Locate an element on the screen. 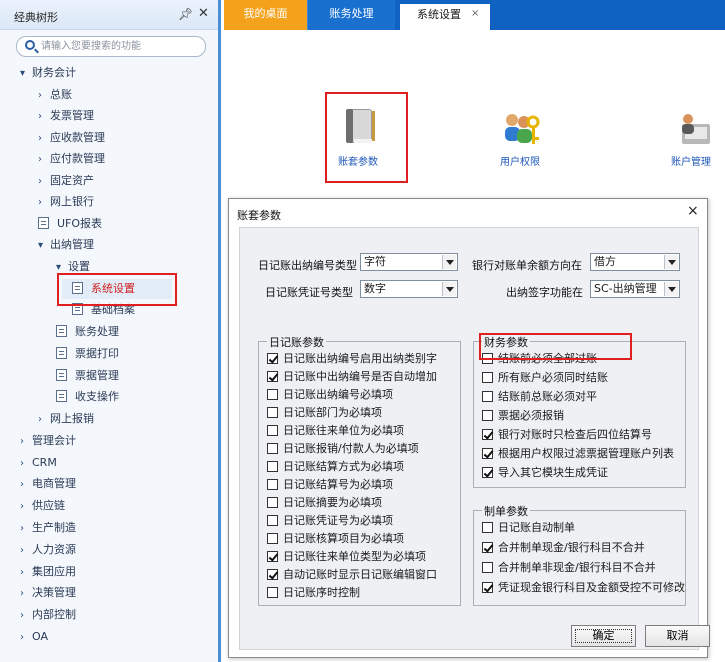 The height and width of the screenshot is (662, 725). tab-accounting: 账务处理 is located at coordinates (351, 15).